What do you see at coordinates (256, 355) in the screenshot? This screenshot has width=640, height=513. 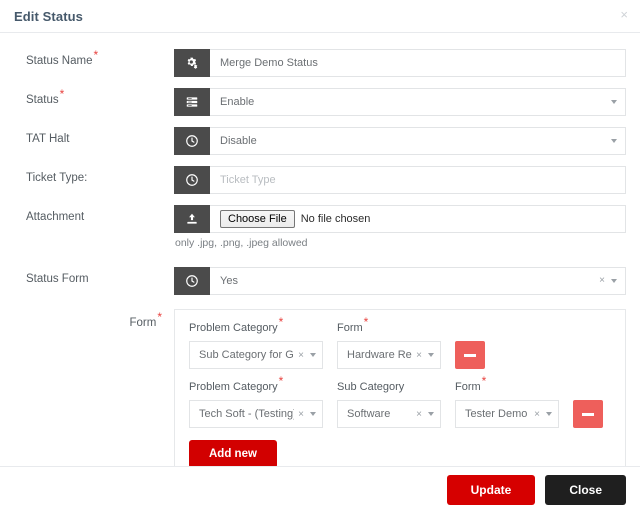 I see `problem-category-select: Sub Category for Glob... ×` at bounding box center [256, 355].